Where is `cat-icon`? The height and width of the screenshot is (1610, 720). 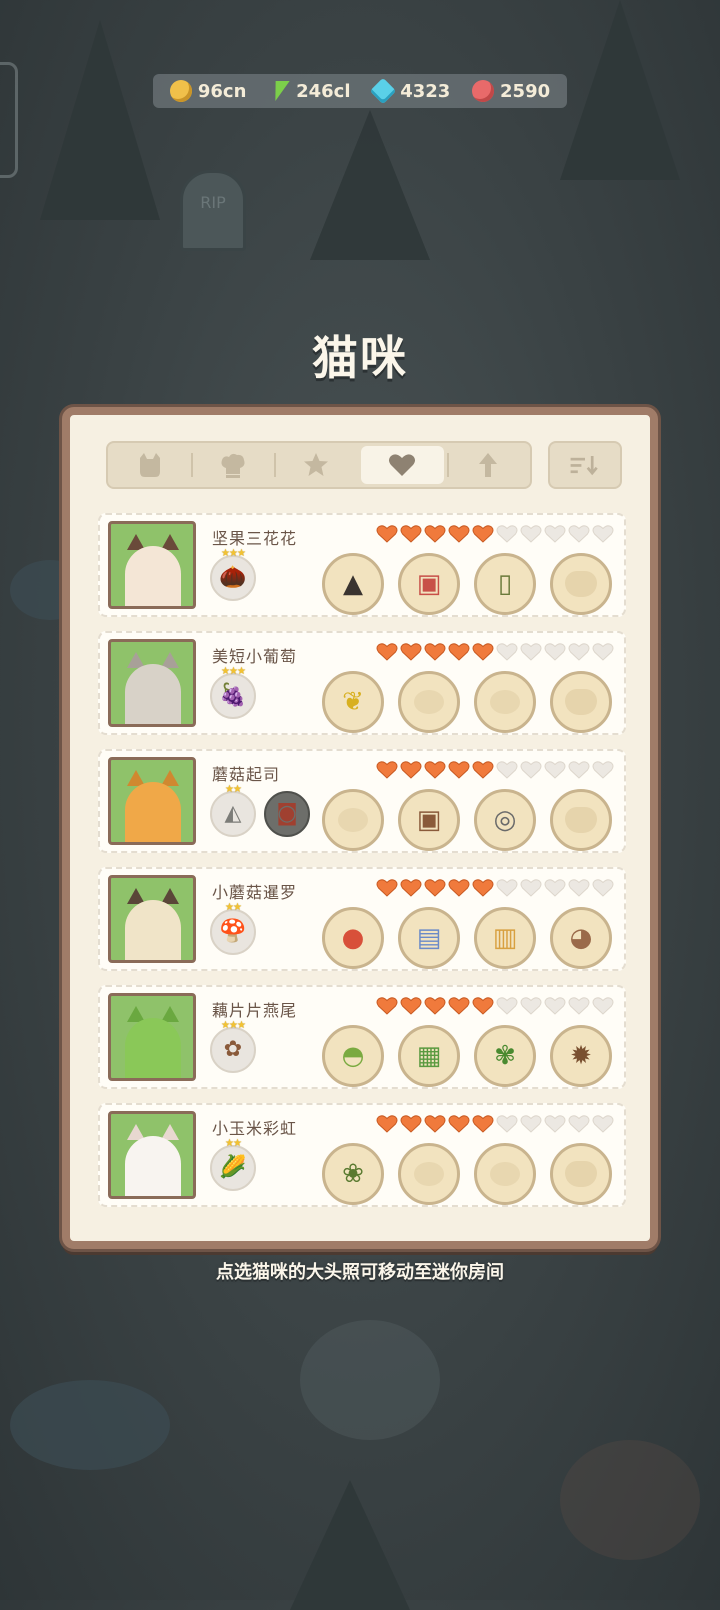 cat-icon is located at coordinates (149, 465).